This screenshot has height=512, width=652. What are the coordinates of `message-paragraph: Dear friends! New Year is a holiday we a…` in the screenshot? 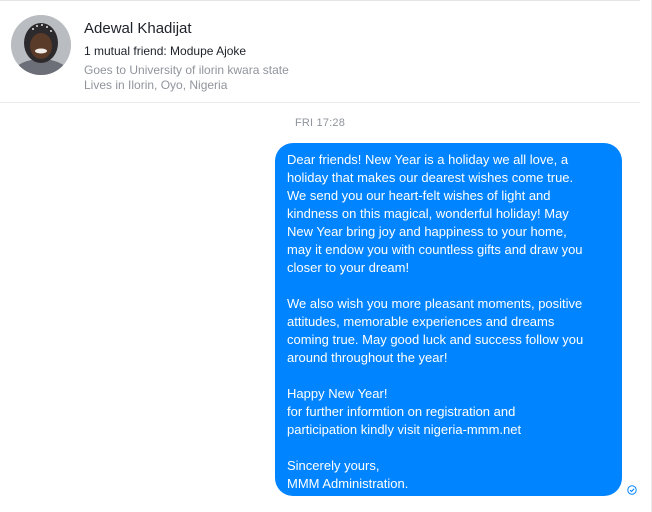 It's located at (435, 213).